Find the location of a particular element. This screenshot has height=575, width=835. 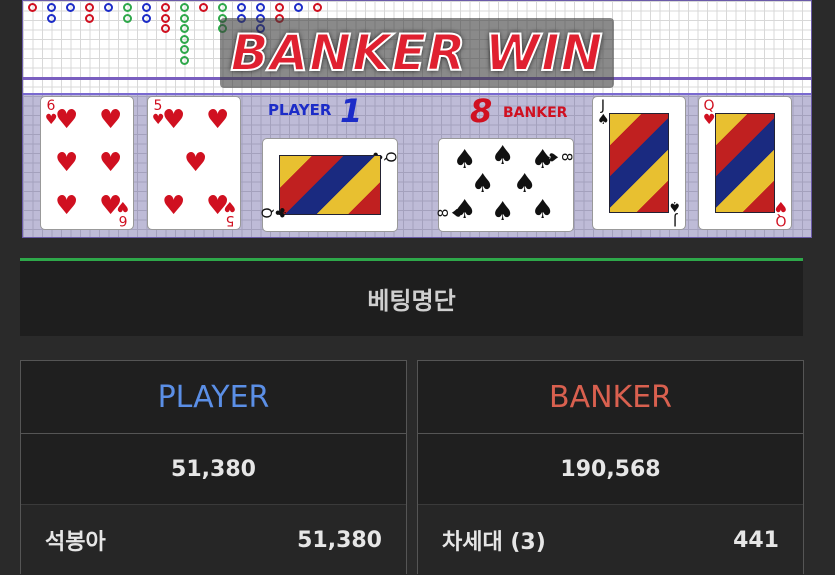

player-card-3: Q♣ Q♣ is located at coordinates (329, 185).